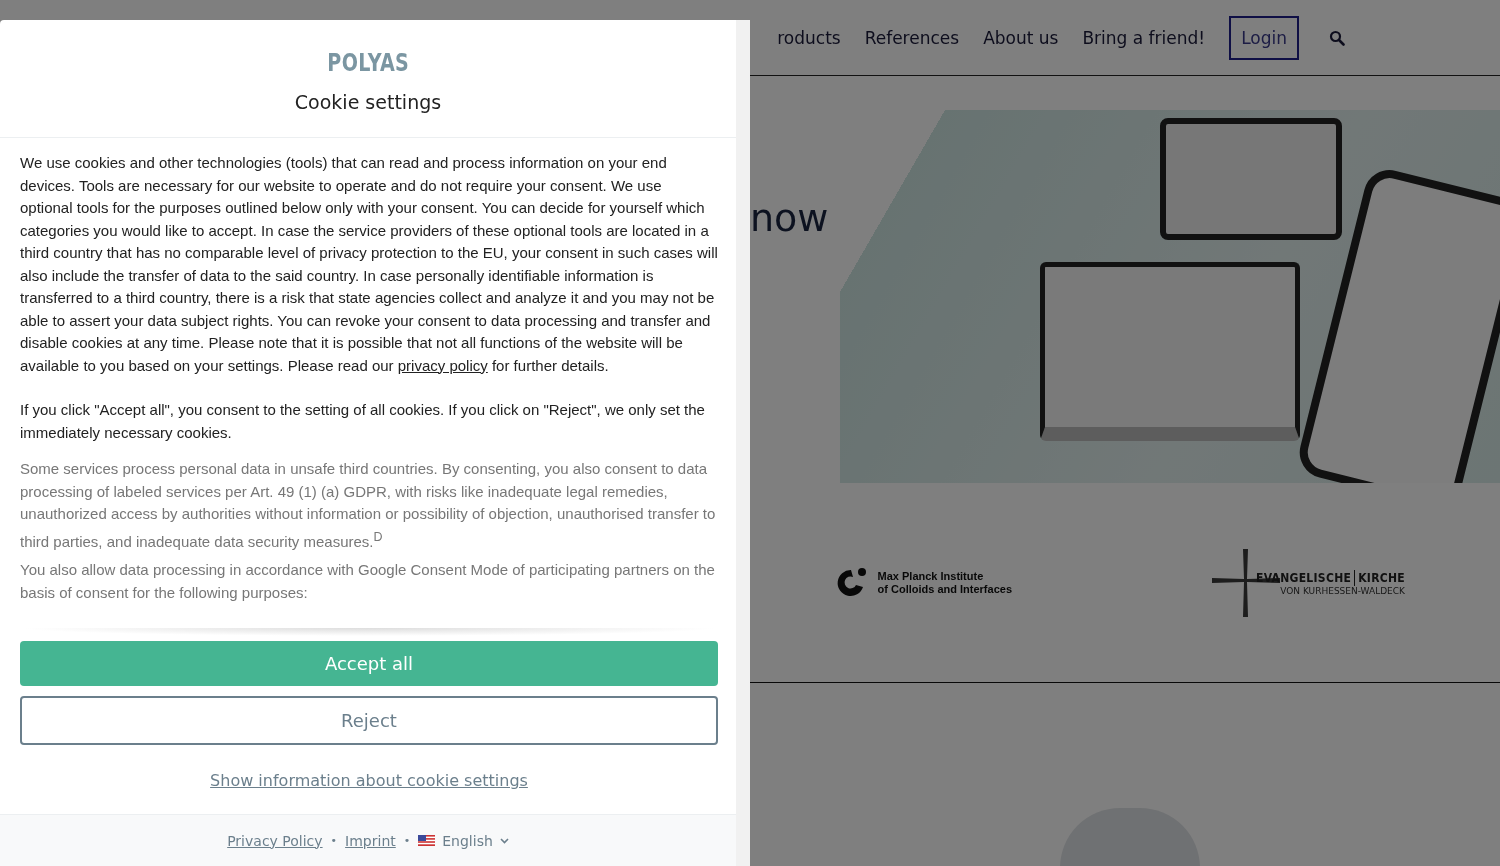 The width and height of the screenshot is (1500, 866). What do you see at coordinates (370, 840) in the screenshot?
I see `footer-link: Imprint` at bounding box center [370, 840].